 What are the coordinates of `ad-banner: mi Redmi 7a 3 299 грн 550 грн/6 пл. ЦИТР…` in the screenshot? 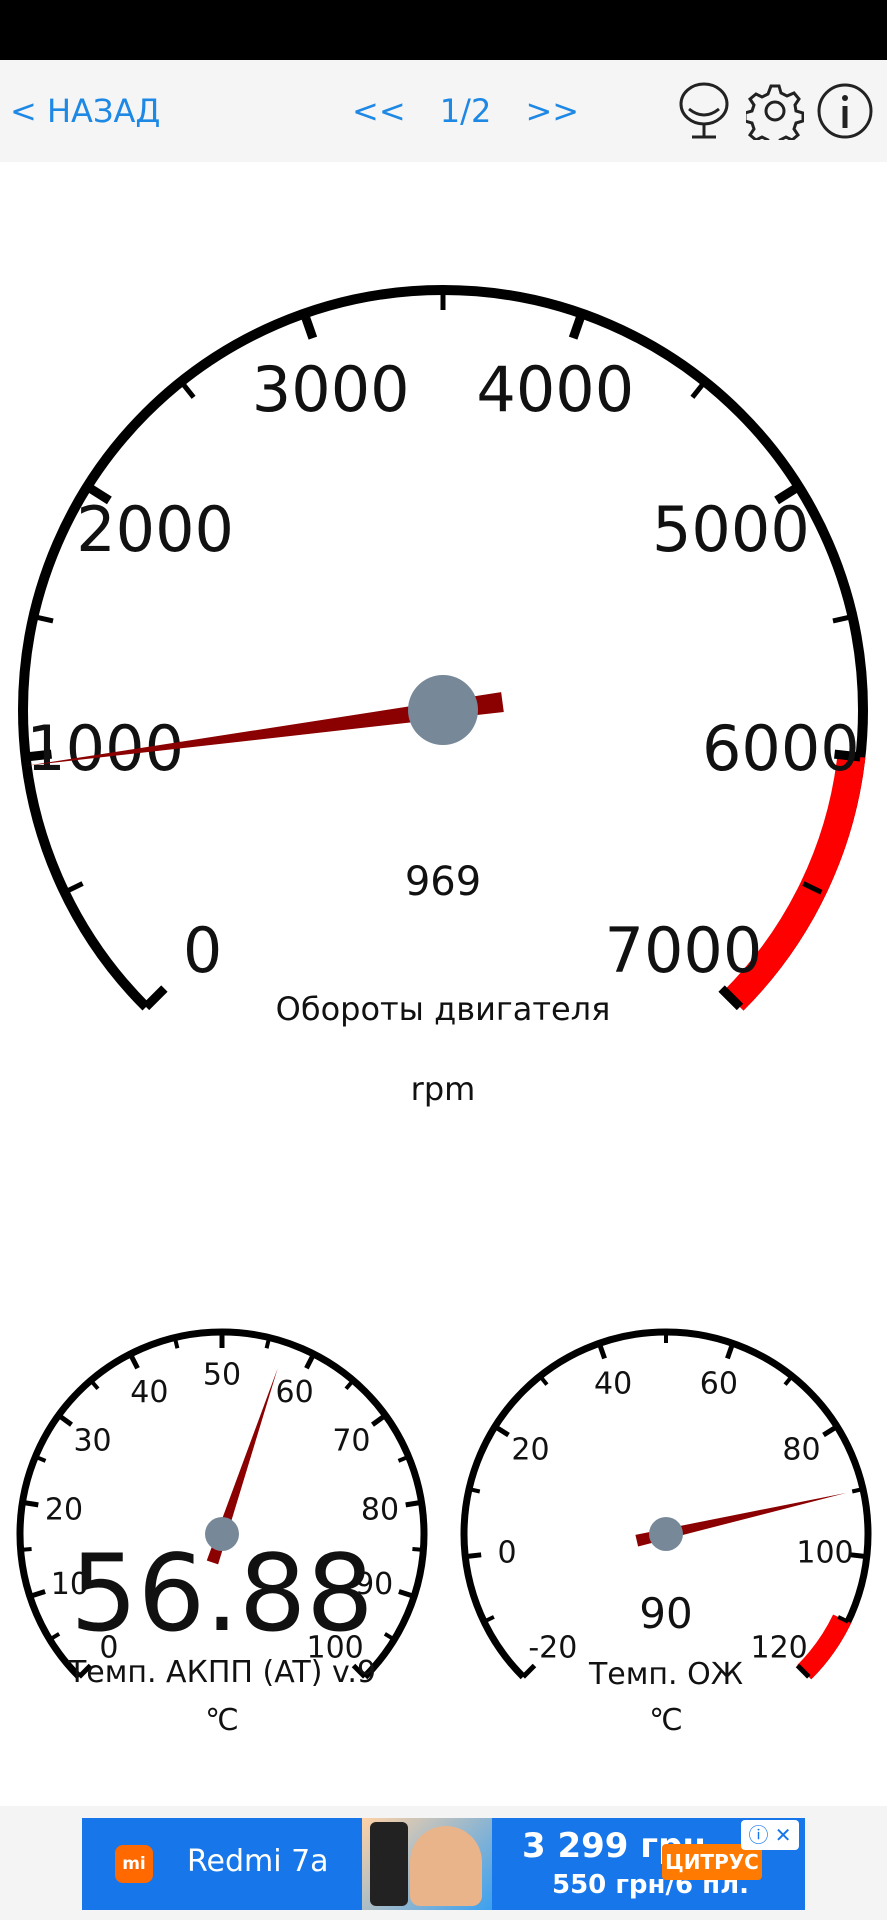 It's located at (443, 1864).